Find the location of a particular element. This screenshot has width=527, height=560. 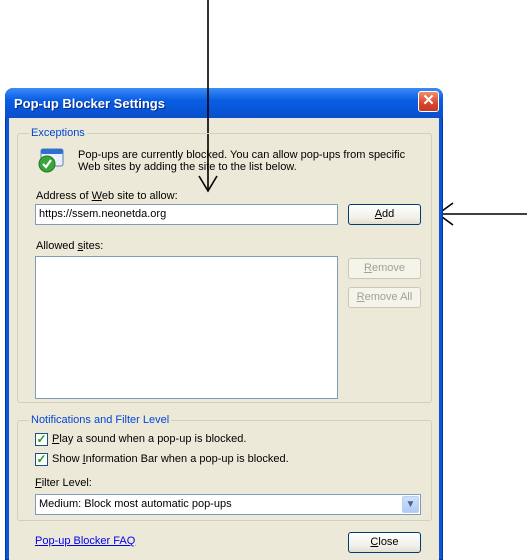

filter-level-select: Medium: Block most automatic pop-ups is located at coordinates (228, 504).